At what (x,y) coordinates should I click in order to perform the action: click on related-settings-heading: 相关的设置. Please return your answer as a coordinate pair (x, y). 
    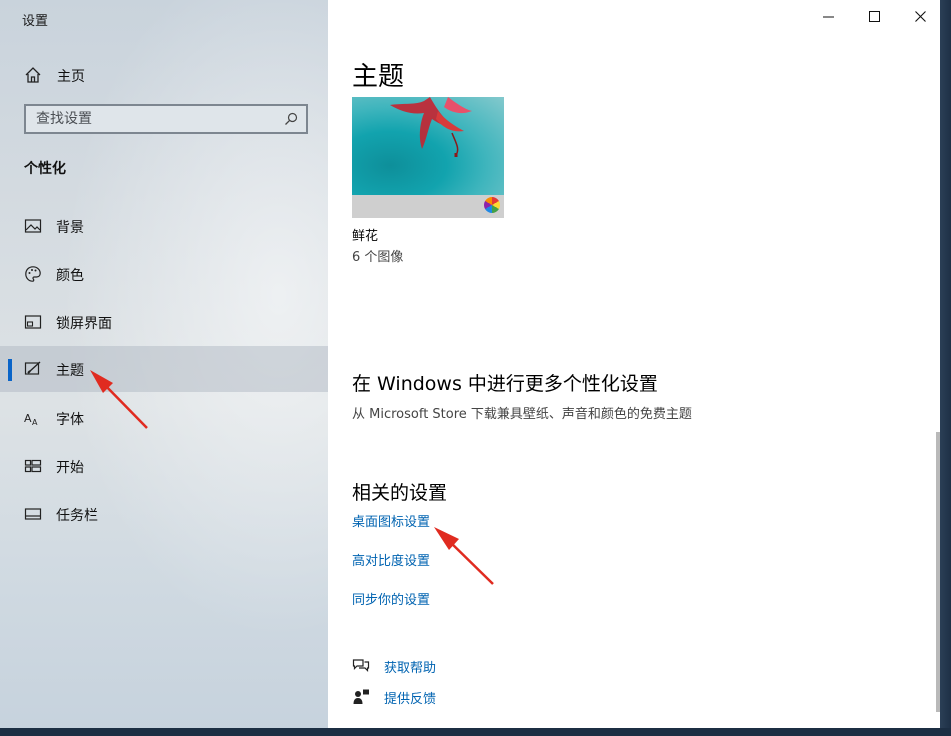
    Looking at the image, I should click on (400, 493).